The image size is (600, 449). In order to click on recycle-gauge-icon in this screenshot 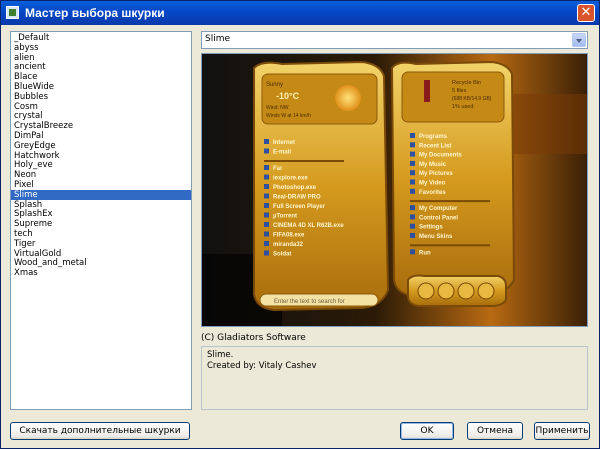, I will do `click(427, 91)`.